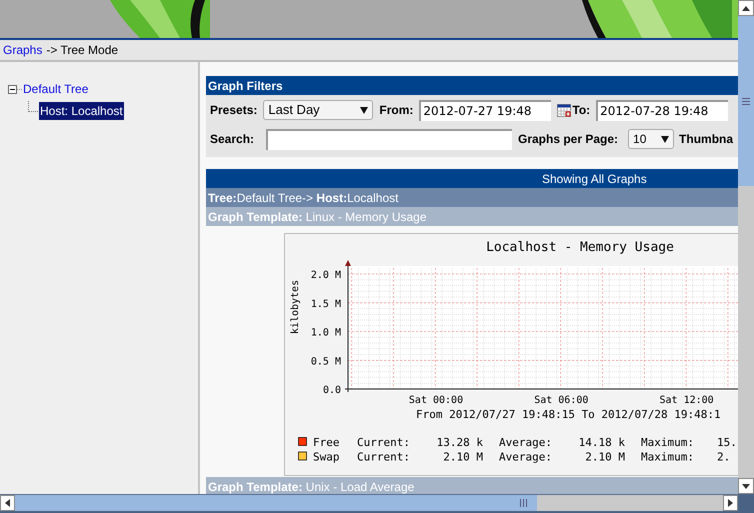  I want to click on time-range-text: From 2012/07/27 19:48:15 To 2012/07/28 19:48:1, so click(568, 414).